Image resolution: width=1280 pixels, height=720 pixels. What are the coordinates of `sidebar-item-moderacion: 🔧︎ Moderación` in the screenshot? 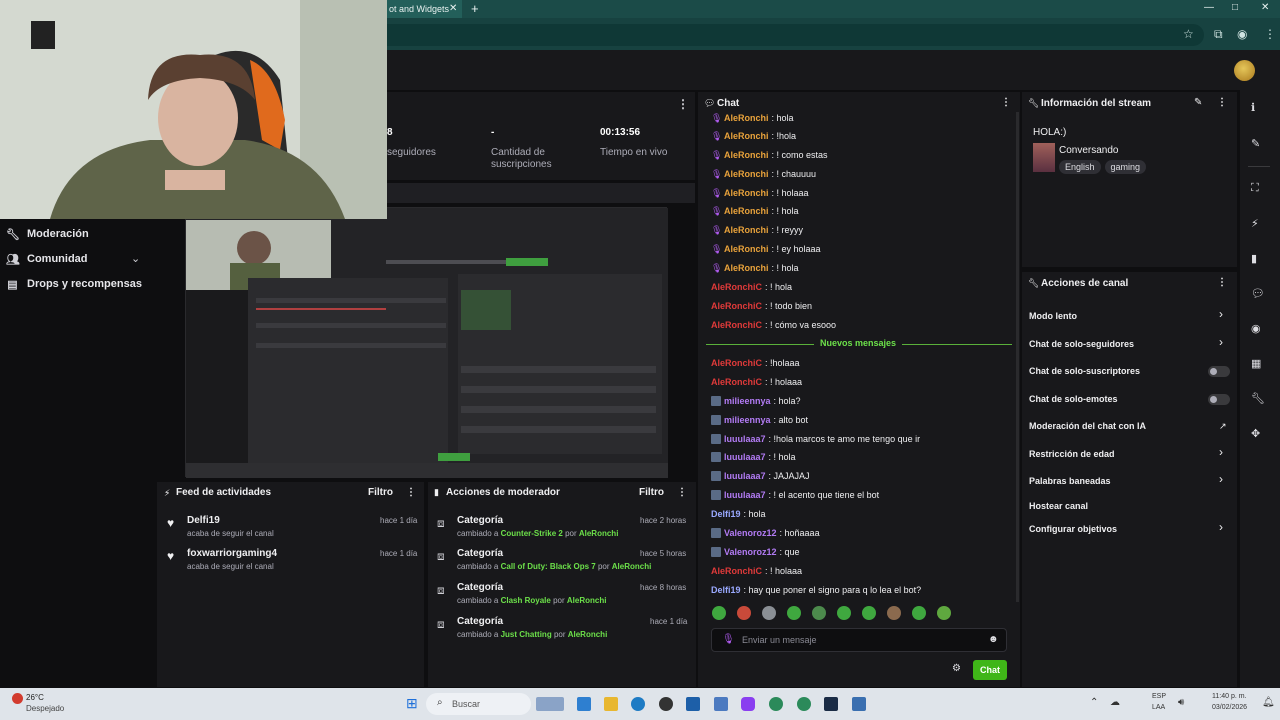 It's located at (47, 234).